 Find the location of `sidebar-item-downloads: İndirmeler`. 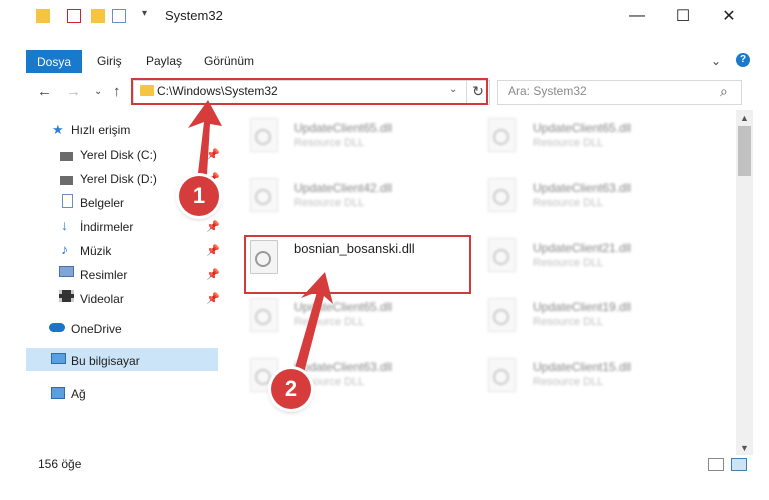

sidebar-item-downloads: İndirmeler is located at coordinates (106, 227).